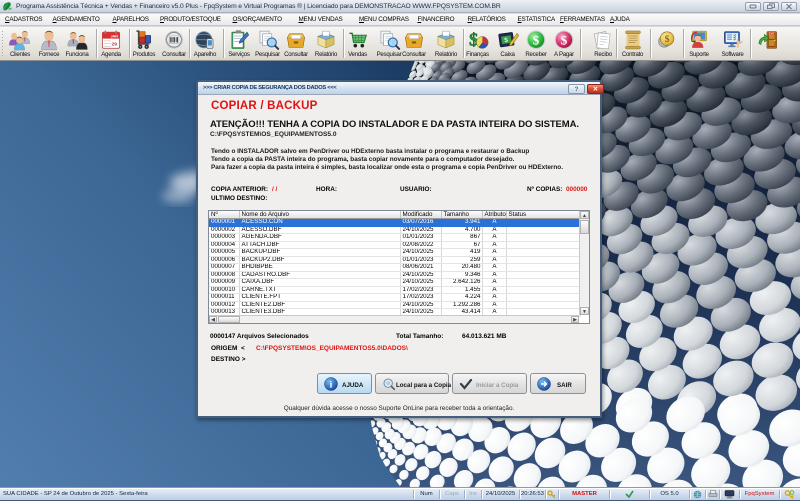  Describe the element at coordinates (115, 45) in the screenshot. I see `svg-text: 29` at that location.